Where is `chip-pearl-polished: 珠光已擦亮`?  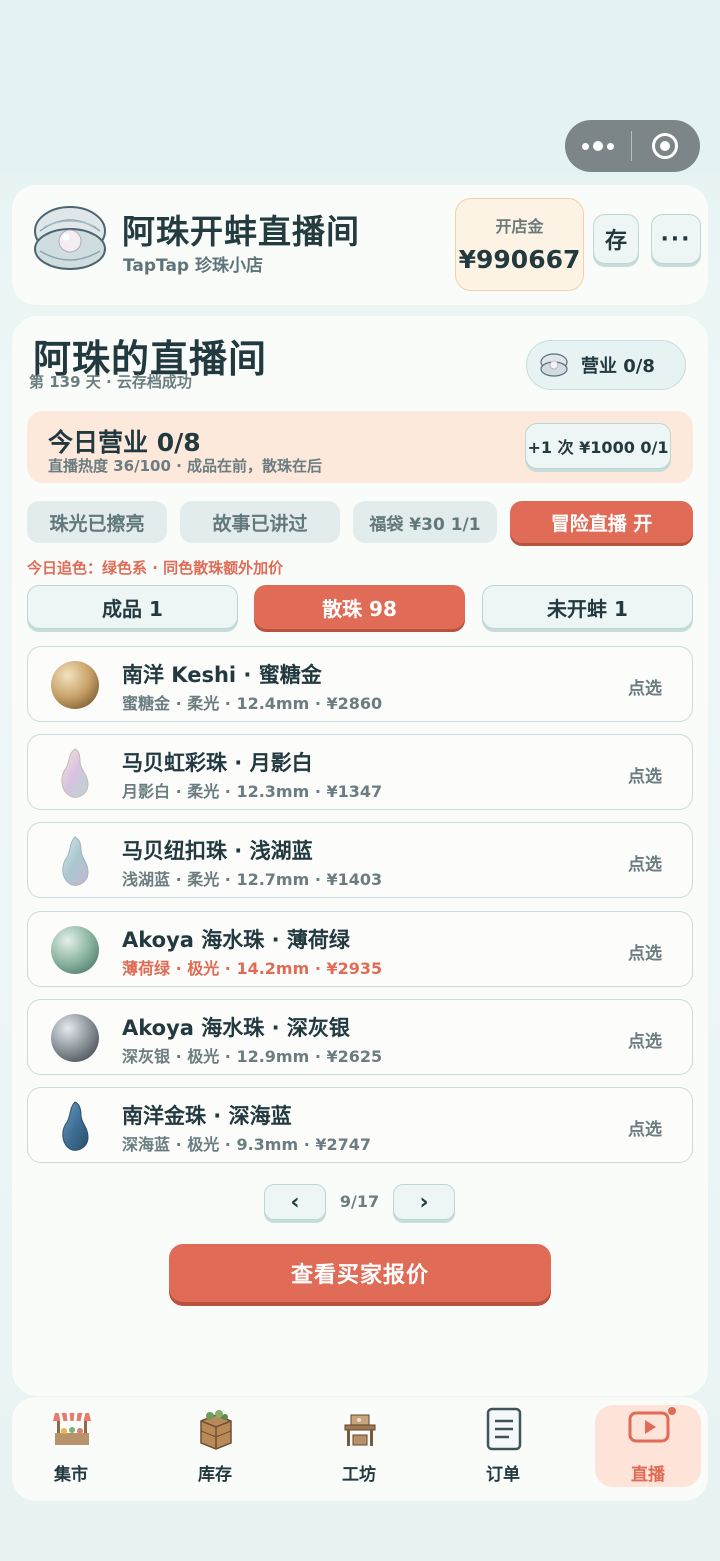 chip-pearl-polished: 珠光已擦亮 is located at coordinates (97, 522).